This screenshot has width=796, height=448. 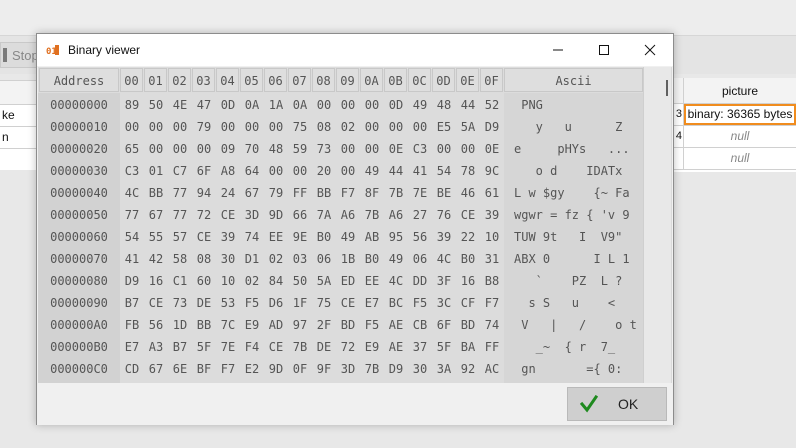 I want to click on hex-byte: 54, so click(x=444, y=171).